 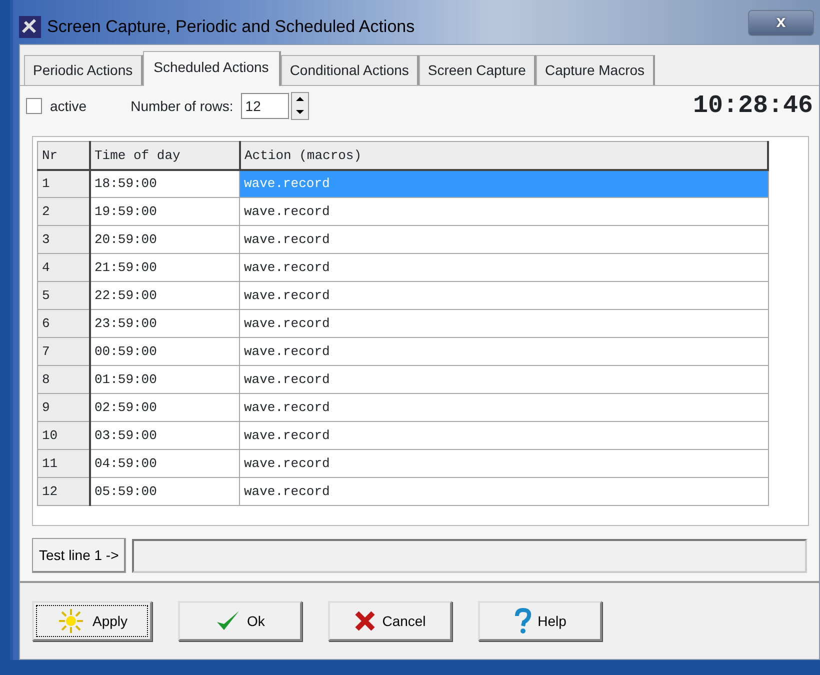 I want to click on table-cell: 23:59:00, so click(x=165, y=324).